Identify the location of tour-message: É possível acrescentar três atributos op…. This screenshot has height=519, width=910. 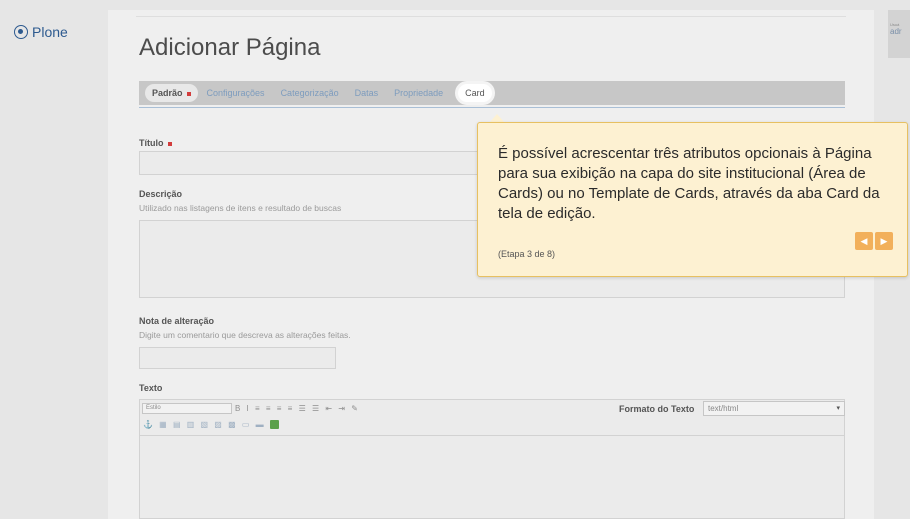
(689, 183).